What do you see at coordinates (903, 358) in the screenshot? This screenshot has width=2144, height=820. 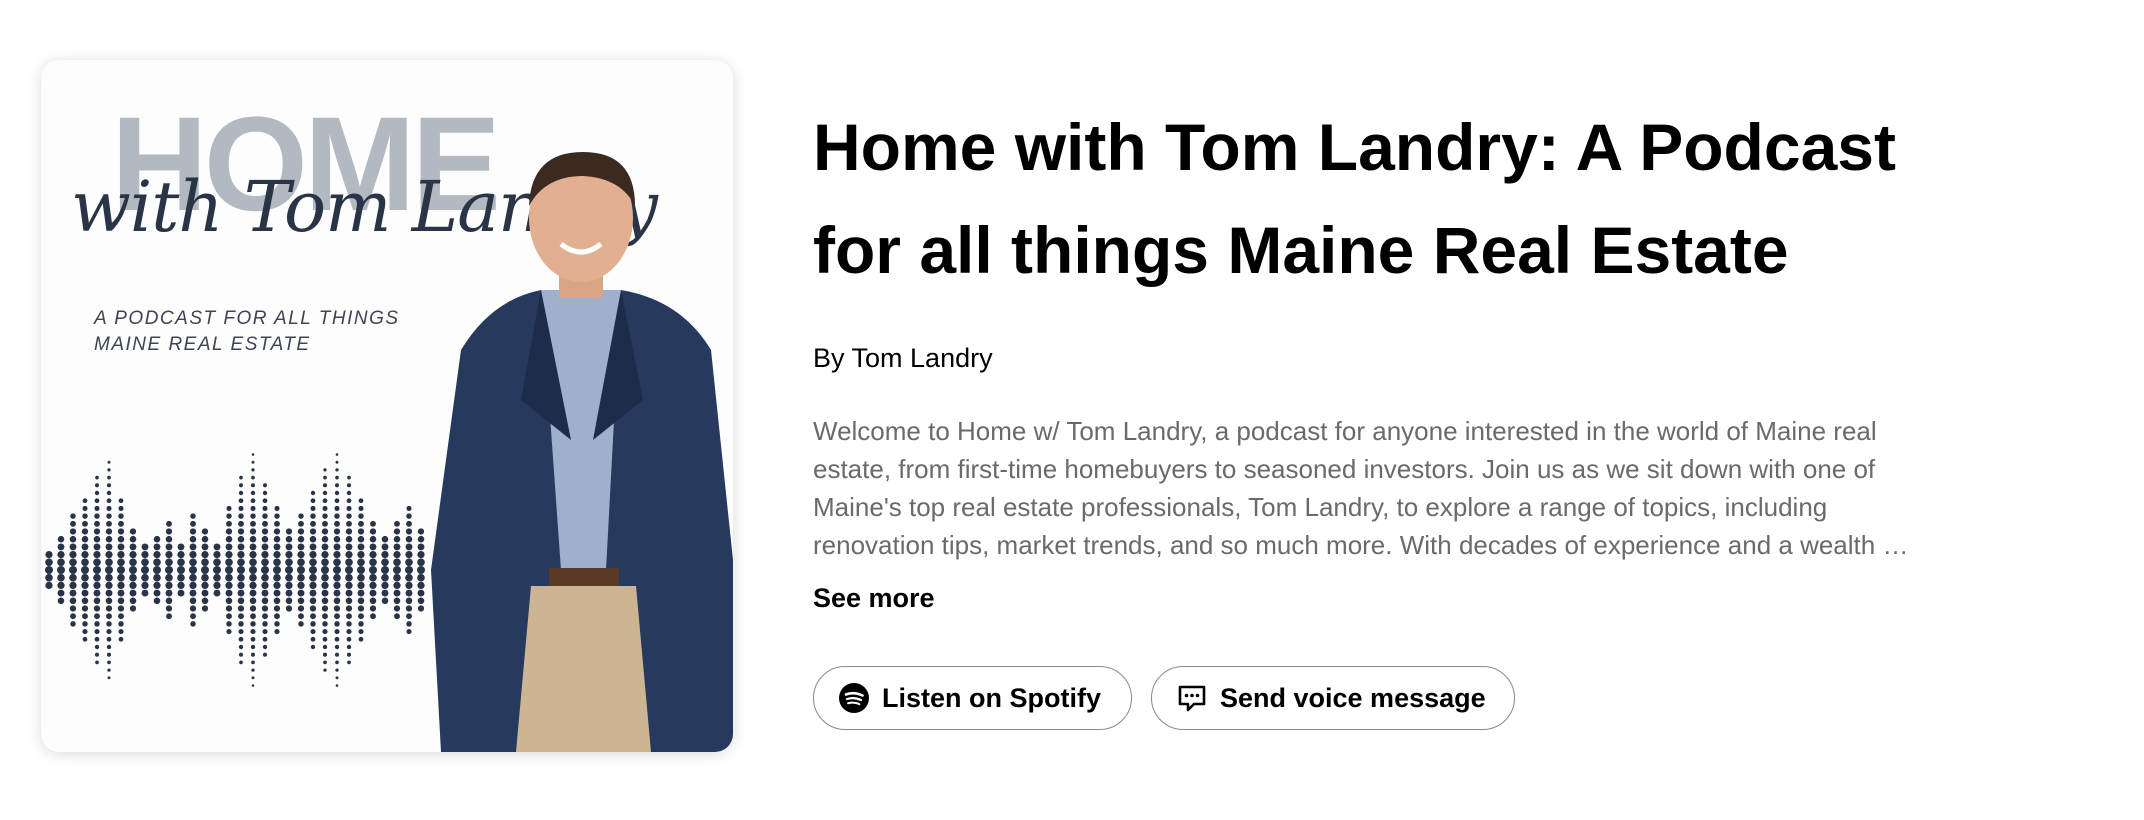 I see `podcast-author: By Tom Landry` at bounding box center [903, 358].